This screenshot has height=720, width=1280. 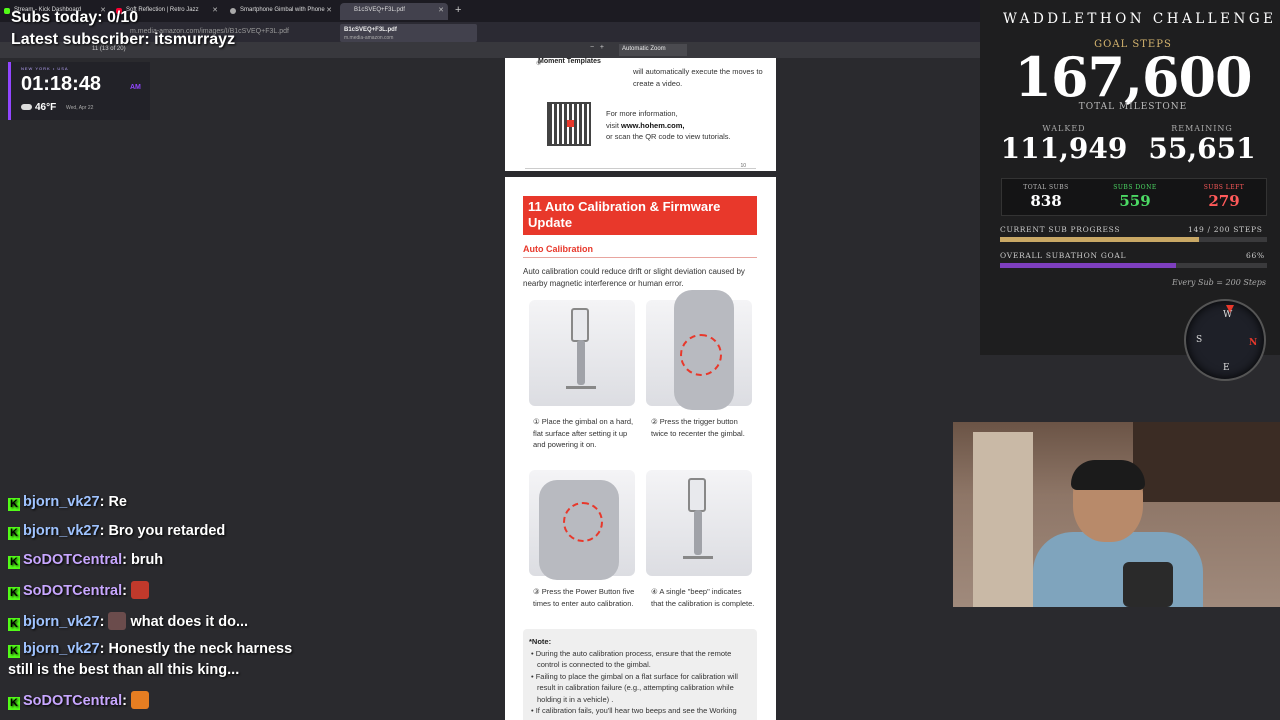 What do you see at coordinates (408, 33) in the screenshot?
I see `tab-preview: B1cSVEQ+F3L.pdf m.media-amazon.com` at bounding box center [408, 33].